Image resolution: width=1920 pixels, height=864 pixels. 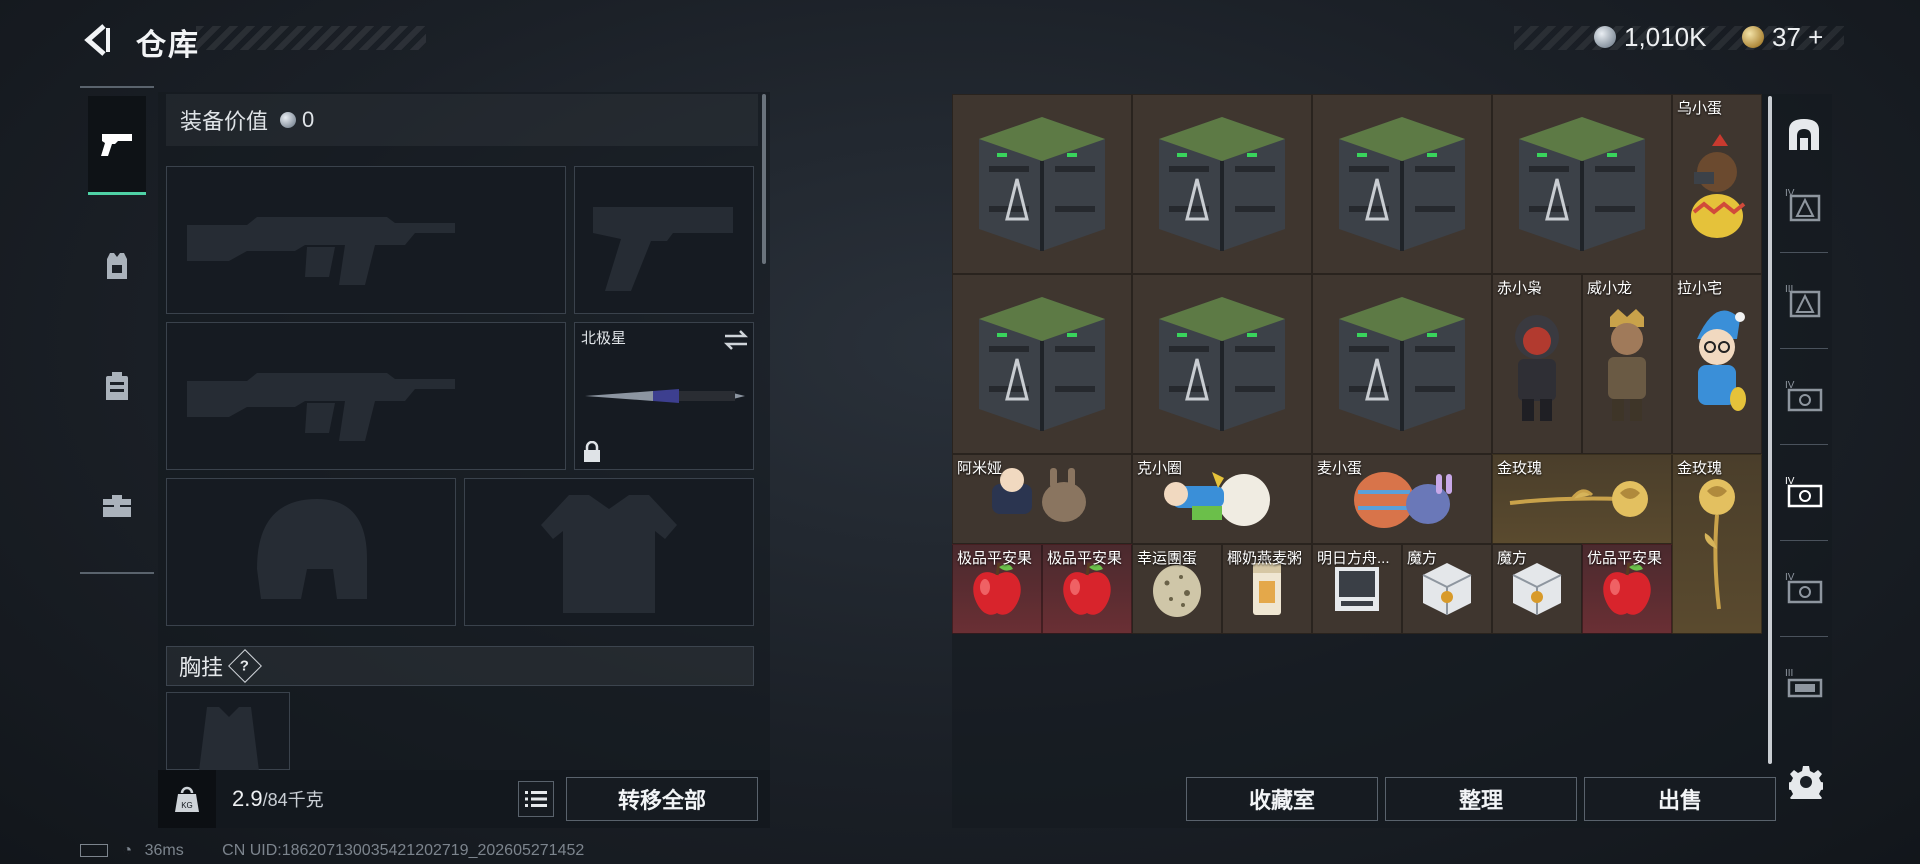 What do you see at coordinates (1806, 782) in the screenshot?
I see `settings-button` at bounding box center [1806, 782].